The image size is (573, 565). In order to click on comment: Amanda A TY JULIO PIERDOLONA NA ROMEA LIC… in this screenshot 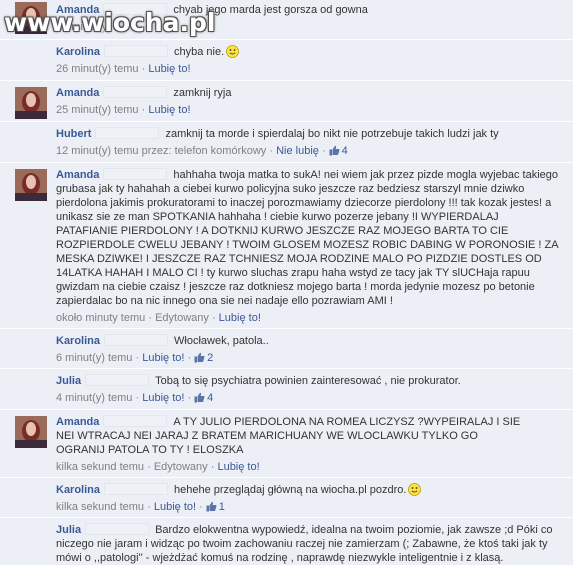, I will do `click(286, 444)`.